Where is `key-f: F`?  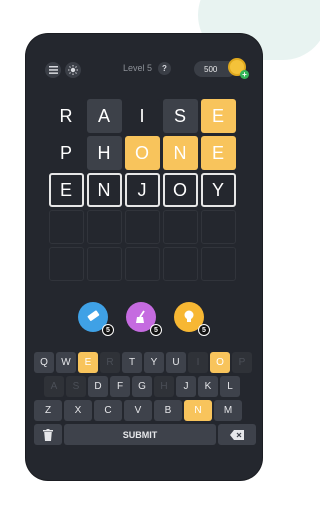
key-f: F is located at coordinates (120, 386).